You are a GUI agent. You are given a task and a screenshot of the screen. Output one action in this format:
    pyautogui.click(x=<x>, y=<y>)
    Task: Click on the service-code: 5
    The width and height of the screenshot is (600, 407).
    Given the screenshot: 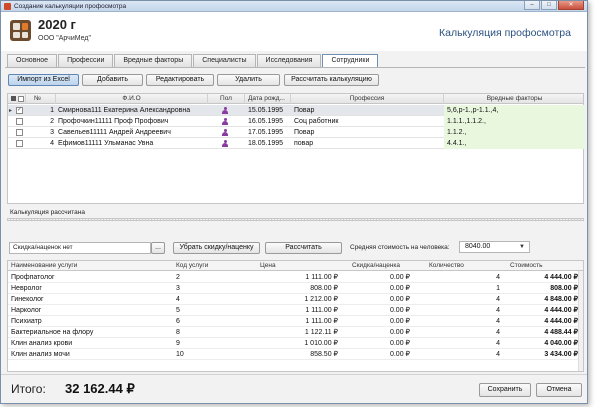 What is the action you would take?
    pyautogui.click(x=178, y=310)
    